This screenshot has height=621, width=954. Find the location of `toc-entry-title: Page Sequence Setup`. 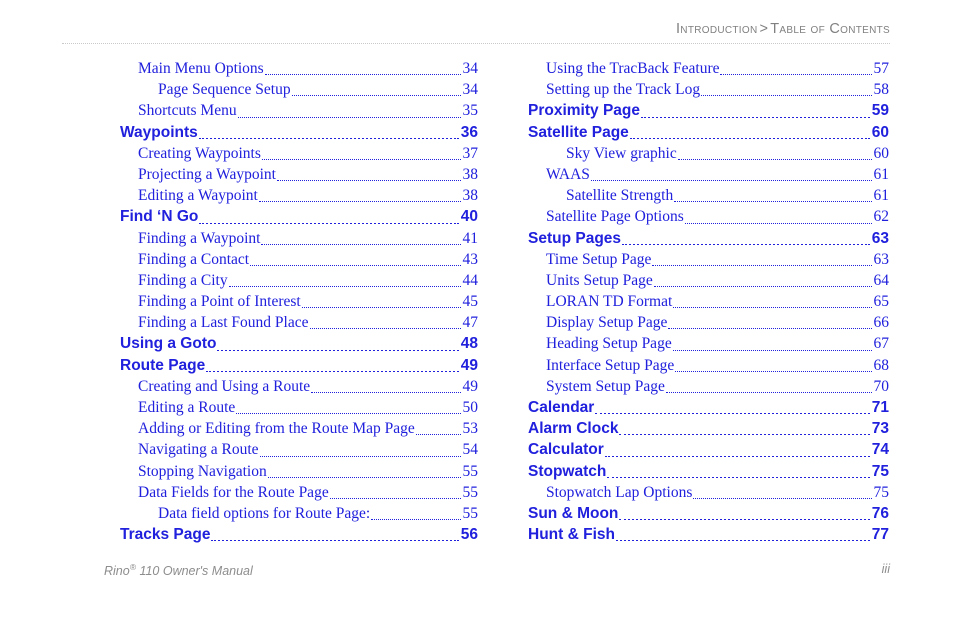

toc-entry-title: Page Sequence Setup is located at coordinates (224, 90).